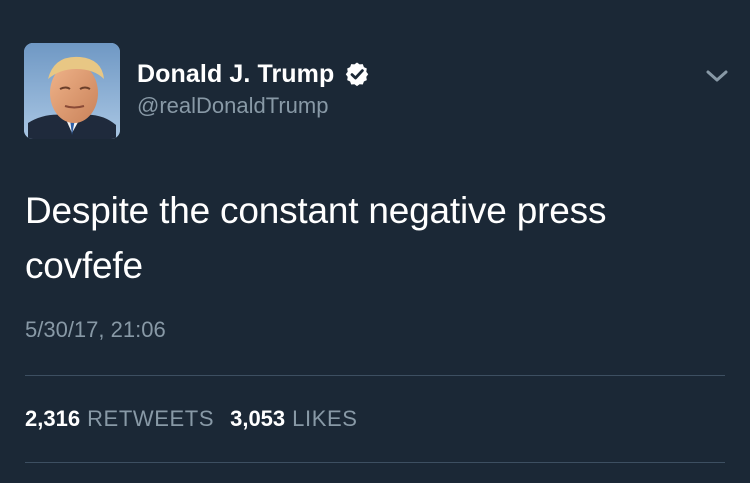 The image size is (750, 483). I want to click on engagement-stats: 2,316 RETWEETS 3,053 LIKES, so click(191, 419).